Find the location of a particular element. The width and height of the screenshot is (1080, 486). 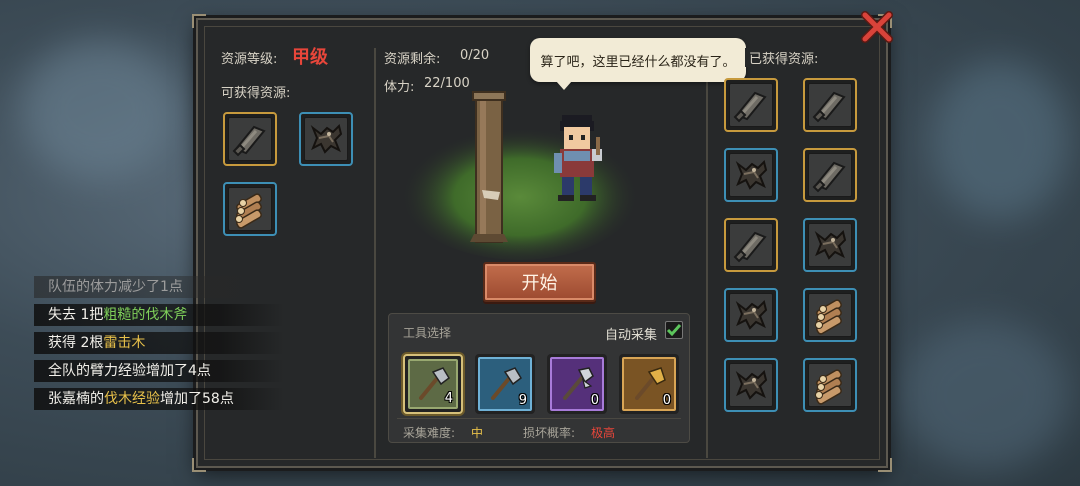

grade-value: 甲级 is located at coordinates (310, 57).